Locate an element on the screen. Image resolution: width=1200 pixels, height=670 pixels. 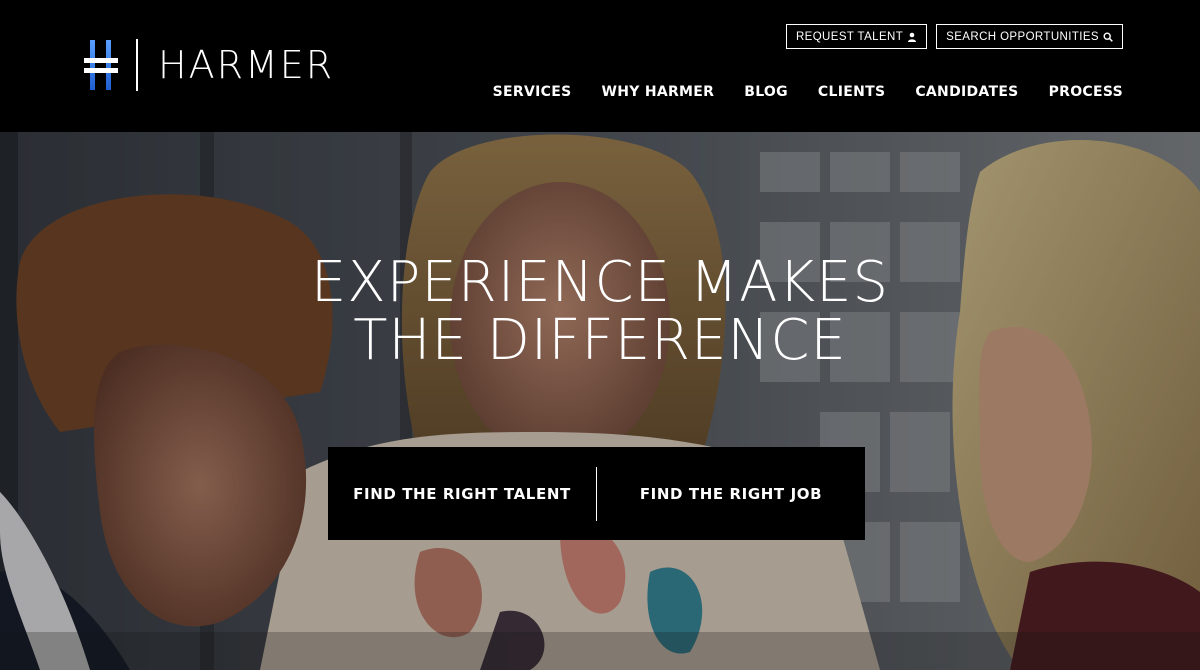
nav-item-clients: CLIENTS is located at coordinates (851, 92).